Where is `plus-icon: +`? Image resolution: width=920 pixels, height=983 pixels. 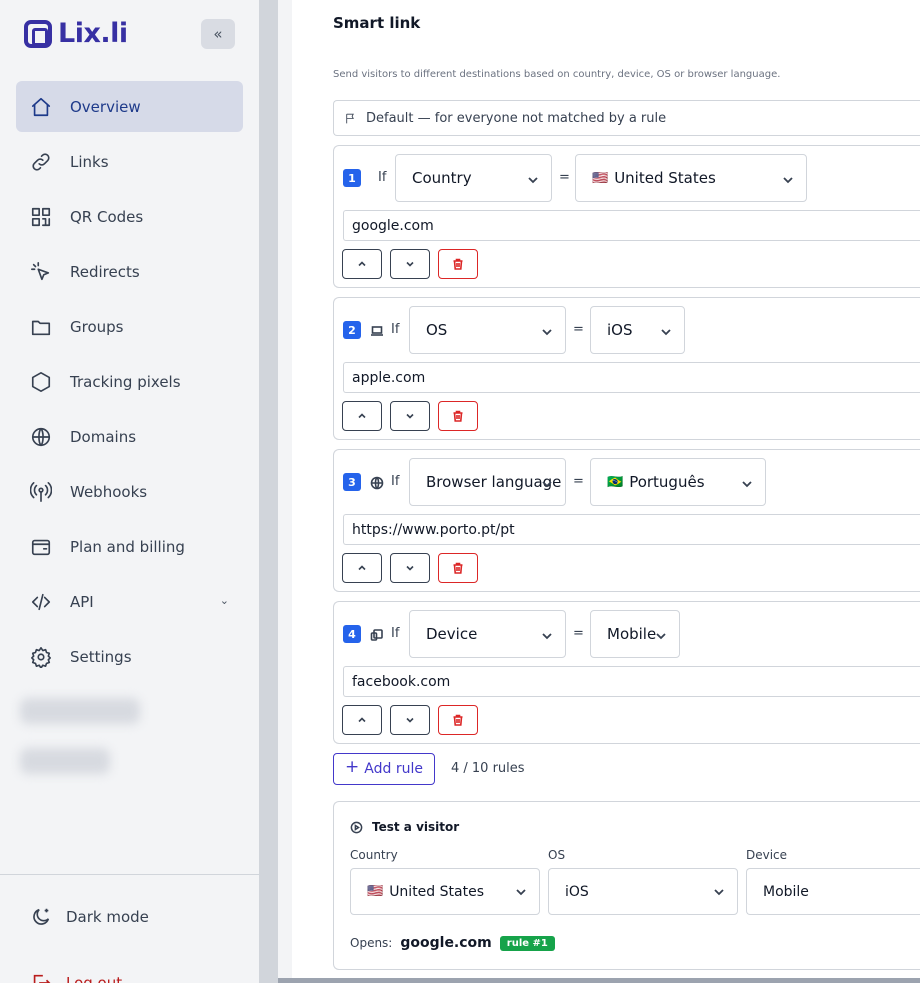 plus-icon: + is located at coordinates (352, 767).